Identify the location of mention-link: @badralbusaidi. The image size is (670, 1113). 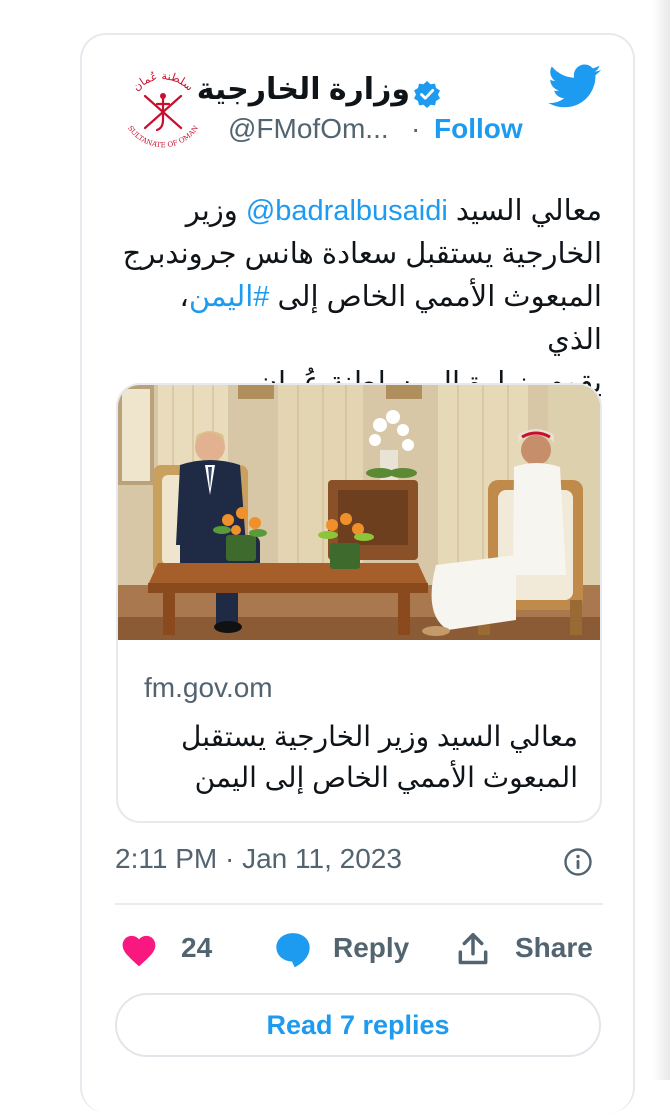
(347, 211).